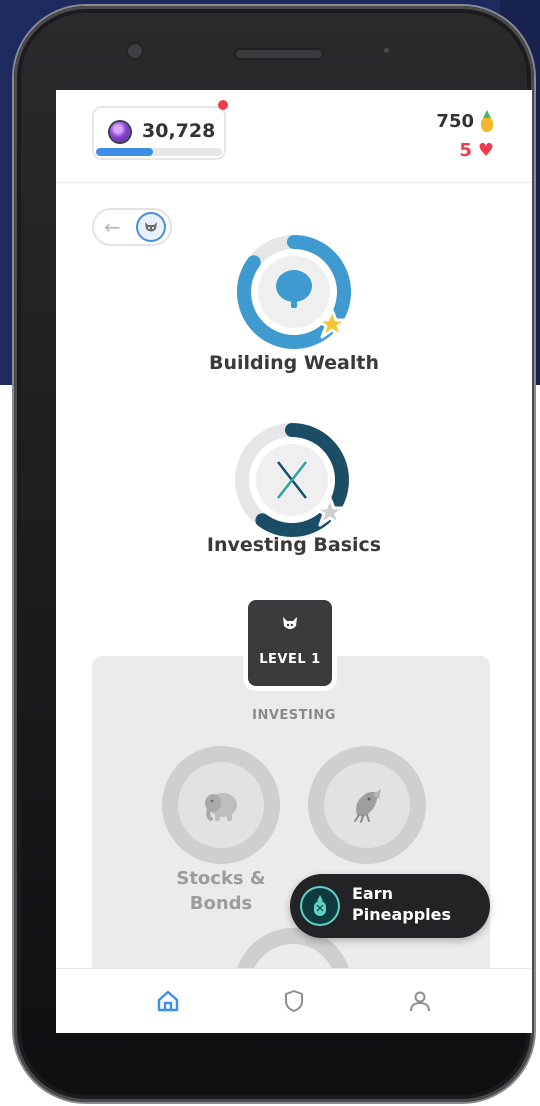  What do you see at coordinates (487, 121) in the screenshot?
I see `pineapple-icon` at bounding box center [487, 121].